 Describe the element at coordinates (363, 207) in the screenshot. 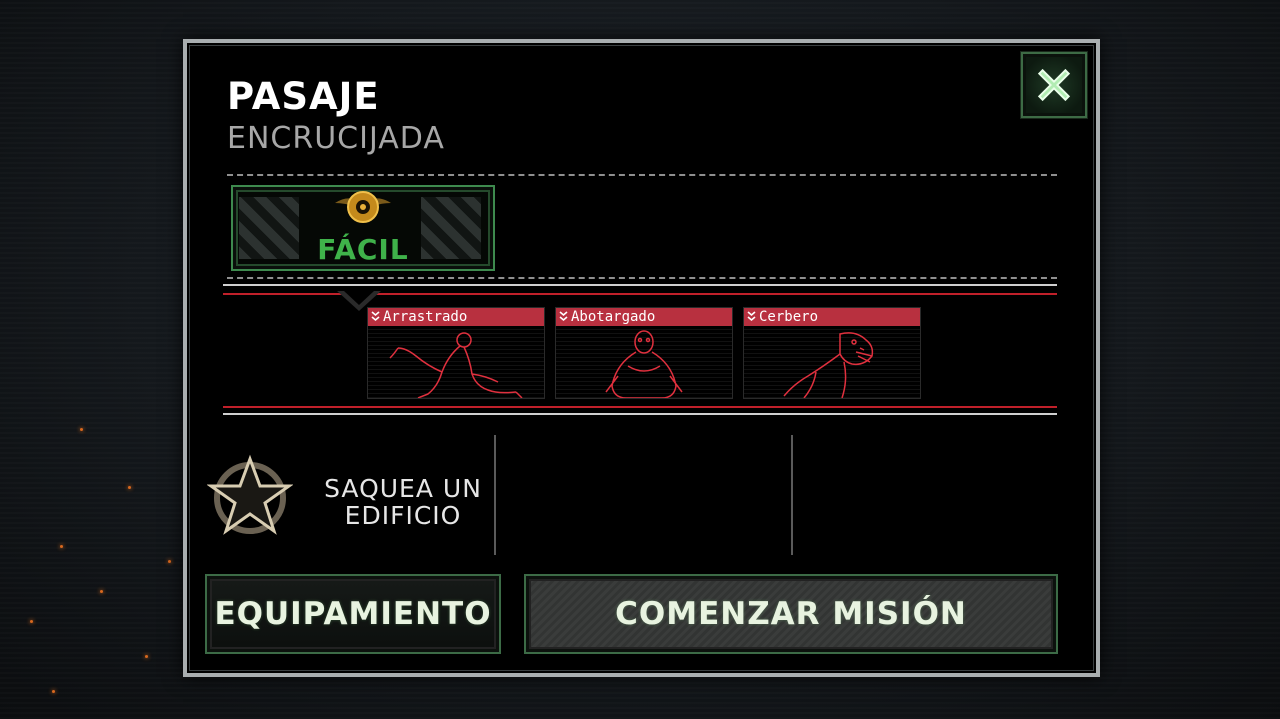

I see `winged-emblem-icon` at that location.